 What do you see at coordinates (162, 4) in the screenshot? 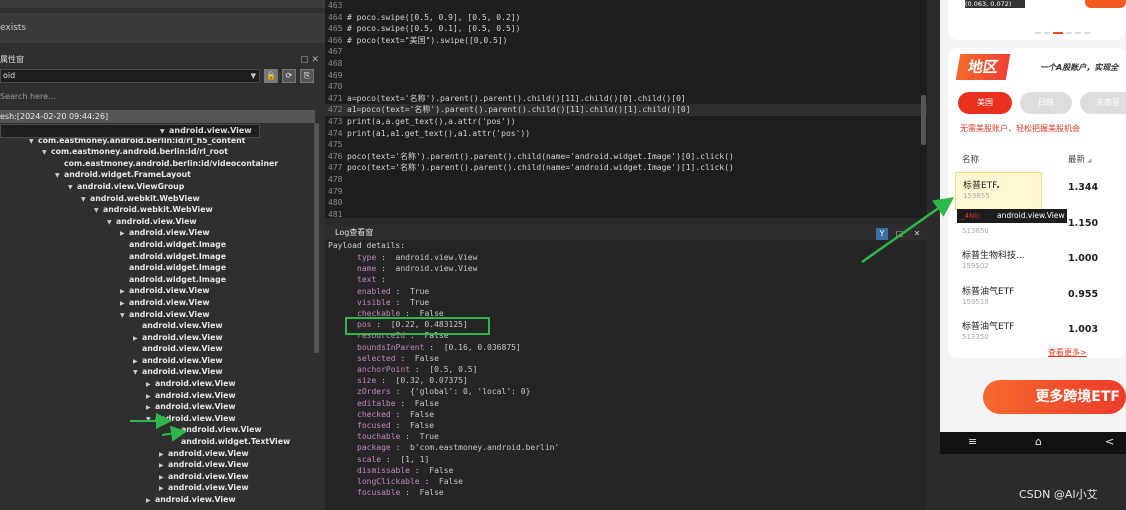
I see `panel-top-strip` at bounding box center [162, 4].